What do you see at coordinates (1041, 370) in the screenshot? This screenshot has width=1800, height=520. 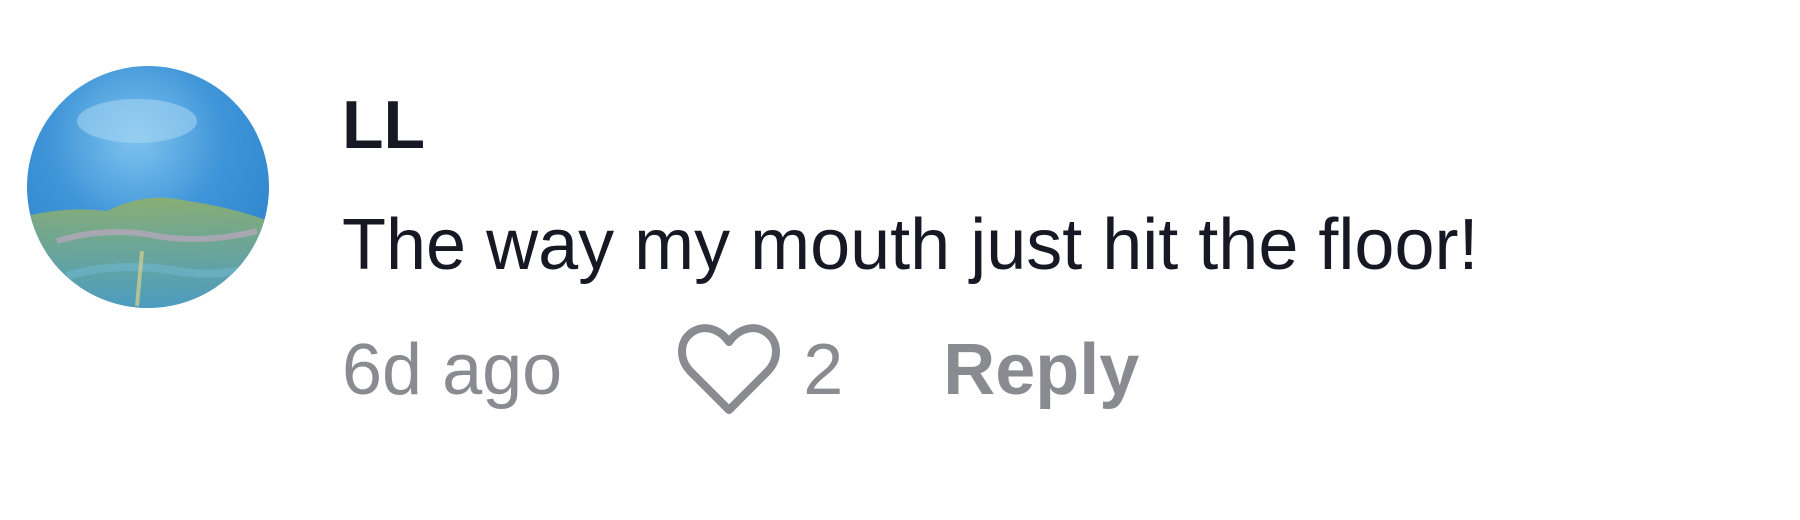 I see `reply-button: Reply` at bounding box center [1041, 370].